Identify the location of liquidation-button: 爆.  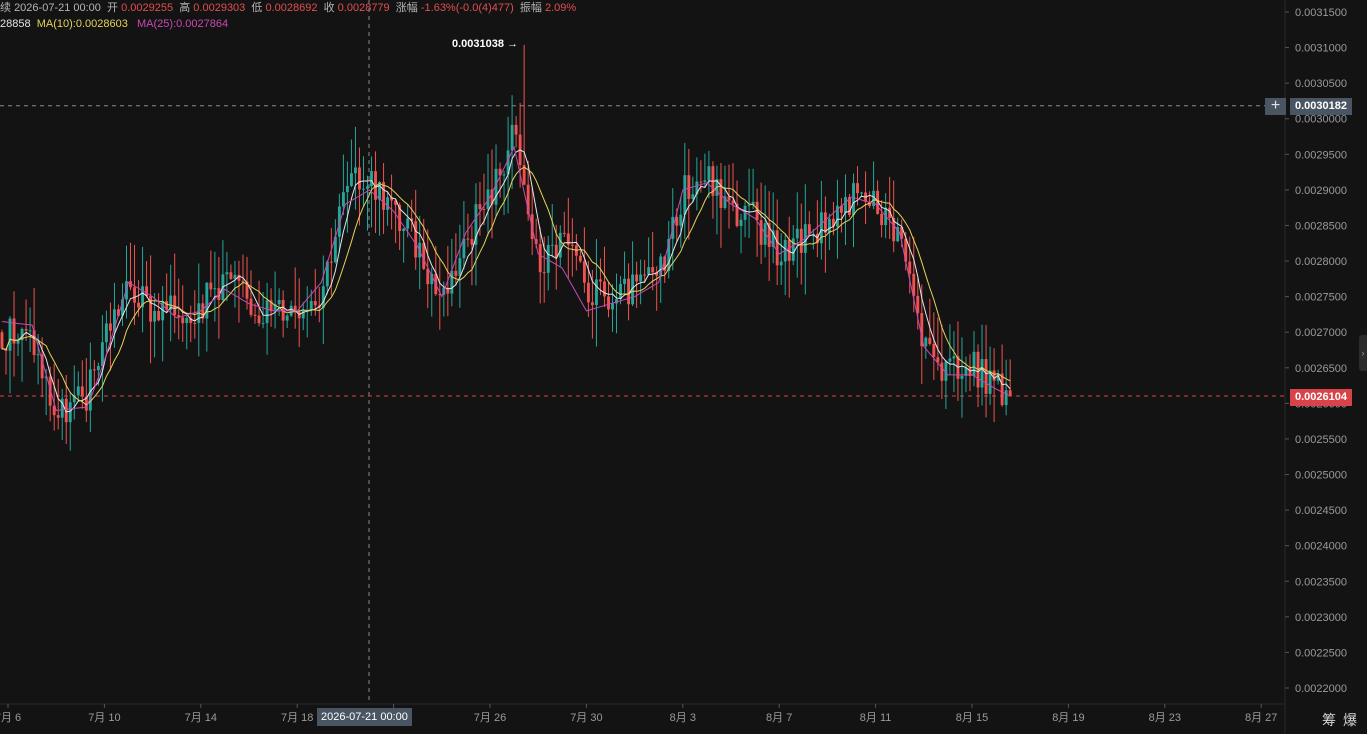
(1350, 720).